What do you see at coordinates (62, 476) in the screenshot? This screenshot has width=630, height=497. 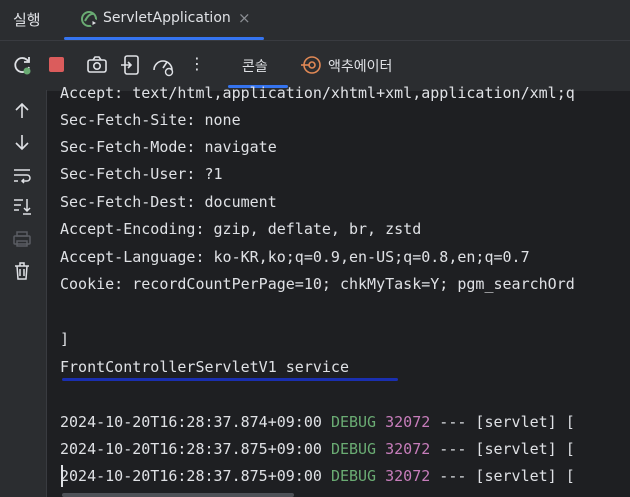 I see `text-caret` at bounding box center [62, 476].